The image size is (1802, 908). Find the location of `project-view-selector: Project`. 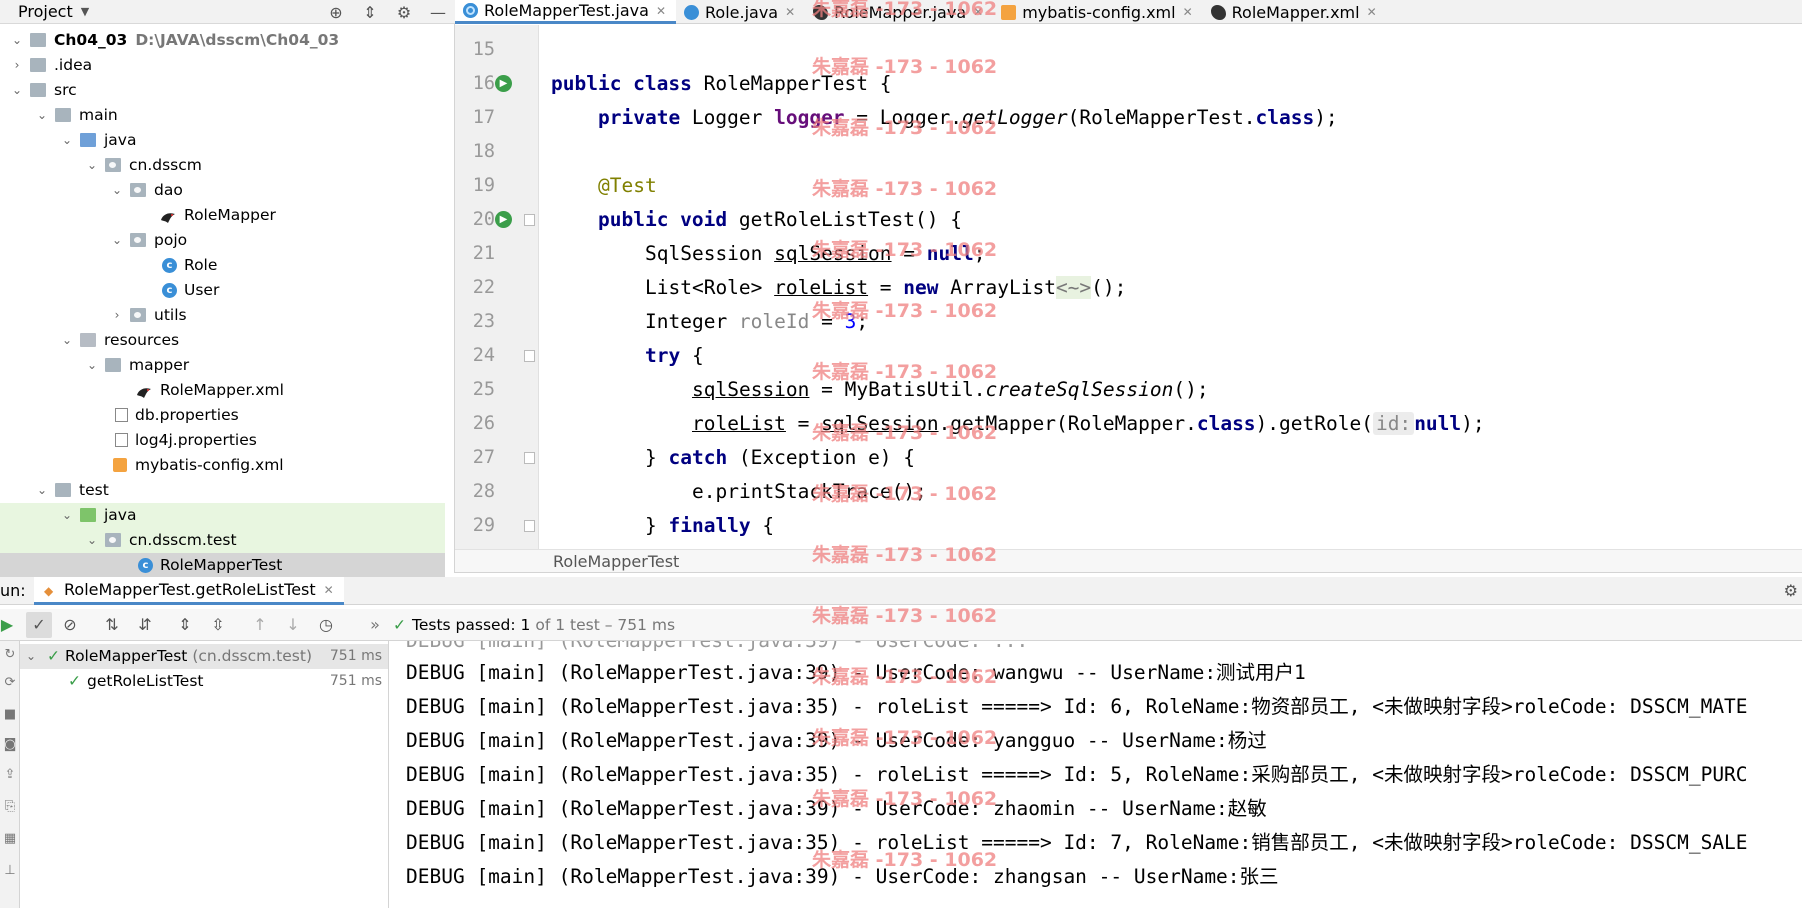

project-view-selector: Project is located at coordinates (36, 11).